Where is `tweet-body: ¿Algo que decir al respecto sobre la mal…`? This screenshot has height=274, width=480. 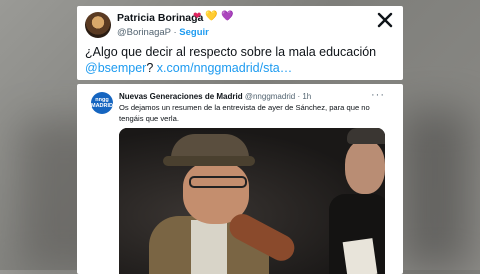 tweet-body: ¿Algo que decir al respecto sobre la mal… is located at coordinates (231, 52).